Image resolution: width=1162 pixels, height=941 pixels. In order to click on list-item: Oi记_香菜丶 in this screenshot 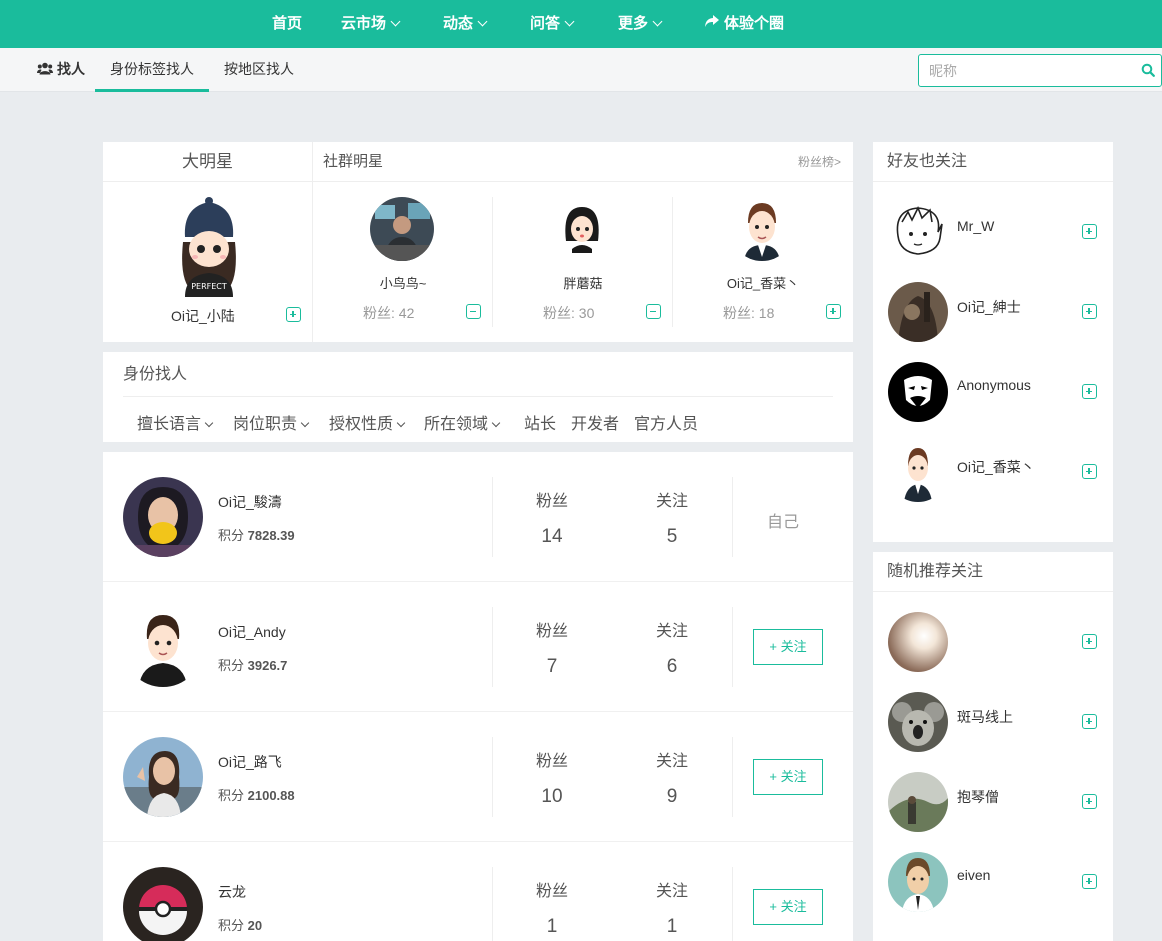, I will do `click(993, 472)`.